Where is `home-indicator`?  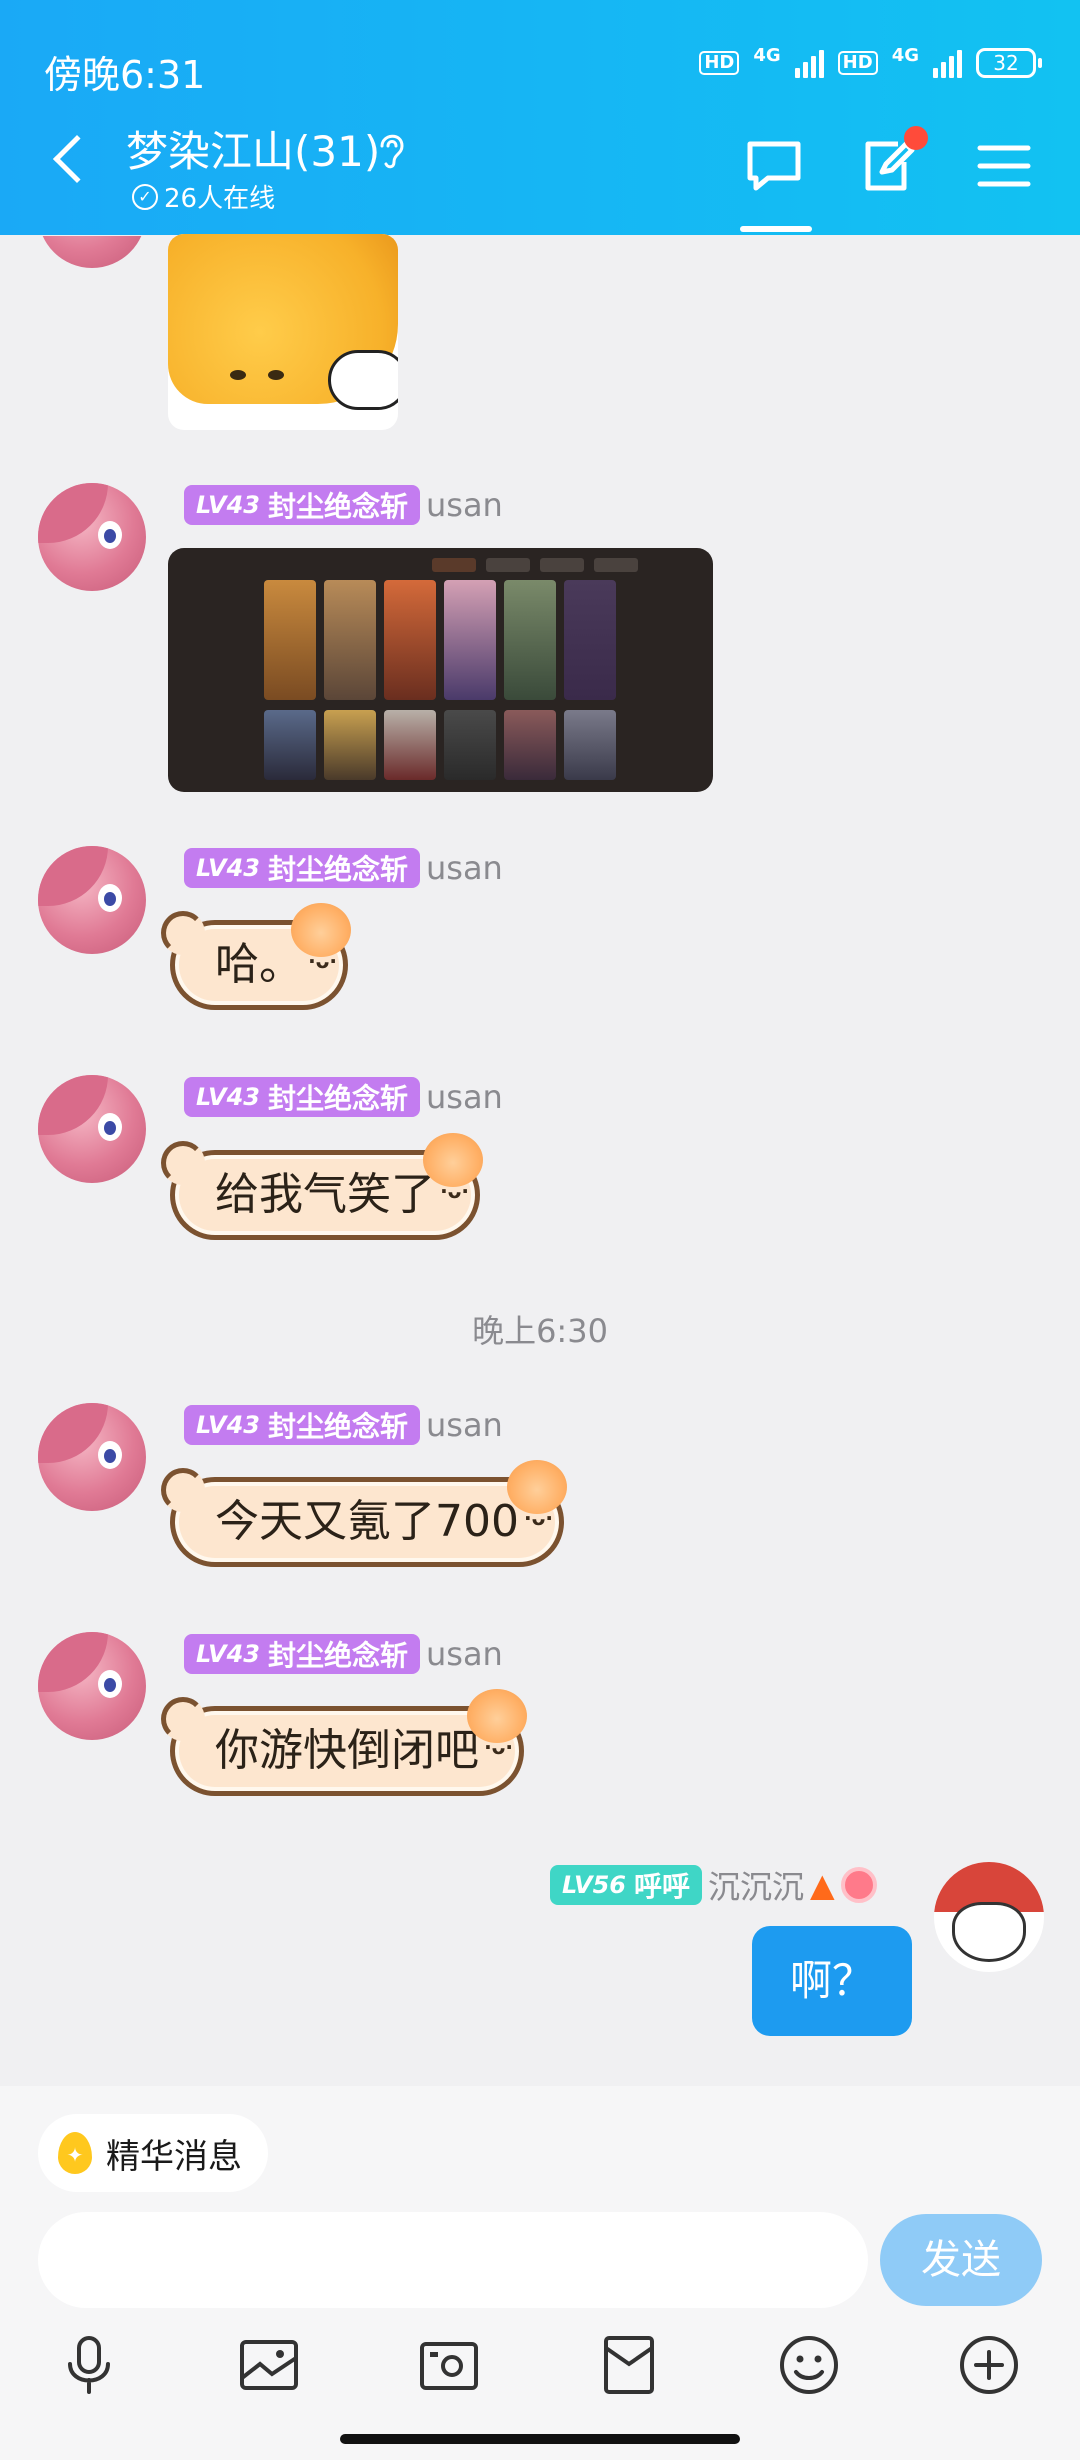 home-indicator is located at coordinates (540, 2439).